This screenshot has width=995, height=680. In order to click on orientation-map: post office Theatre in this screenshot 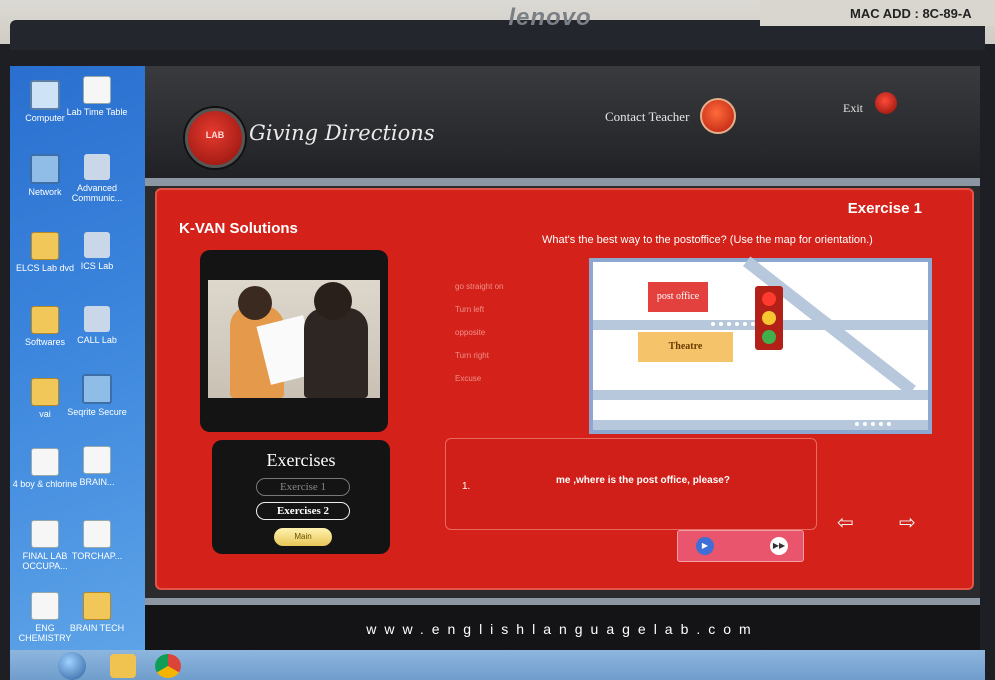, I will do `click(760, 345)`.